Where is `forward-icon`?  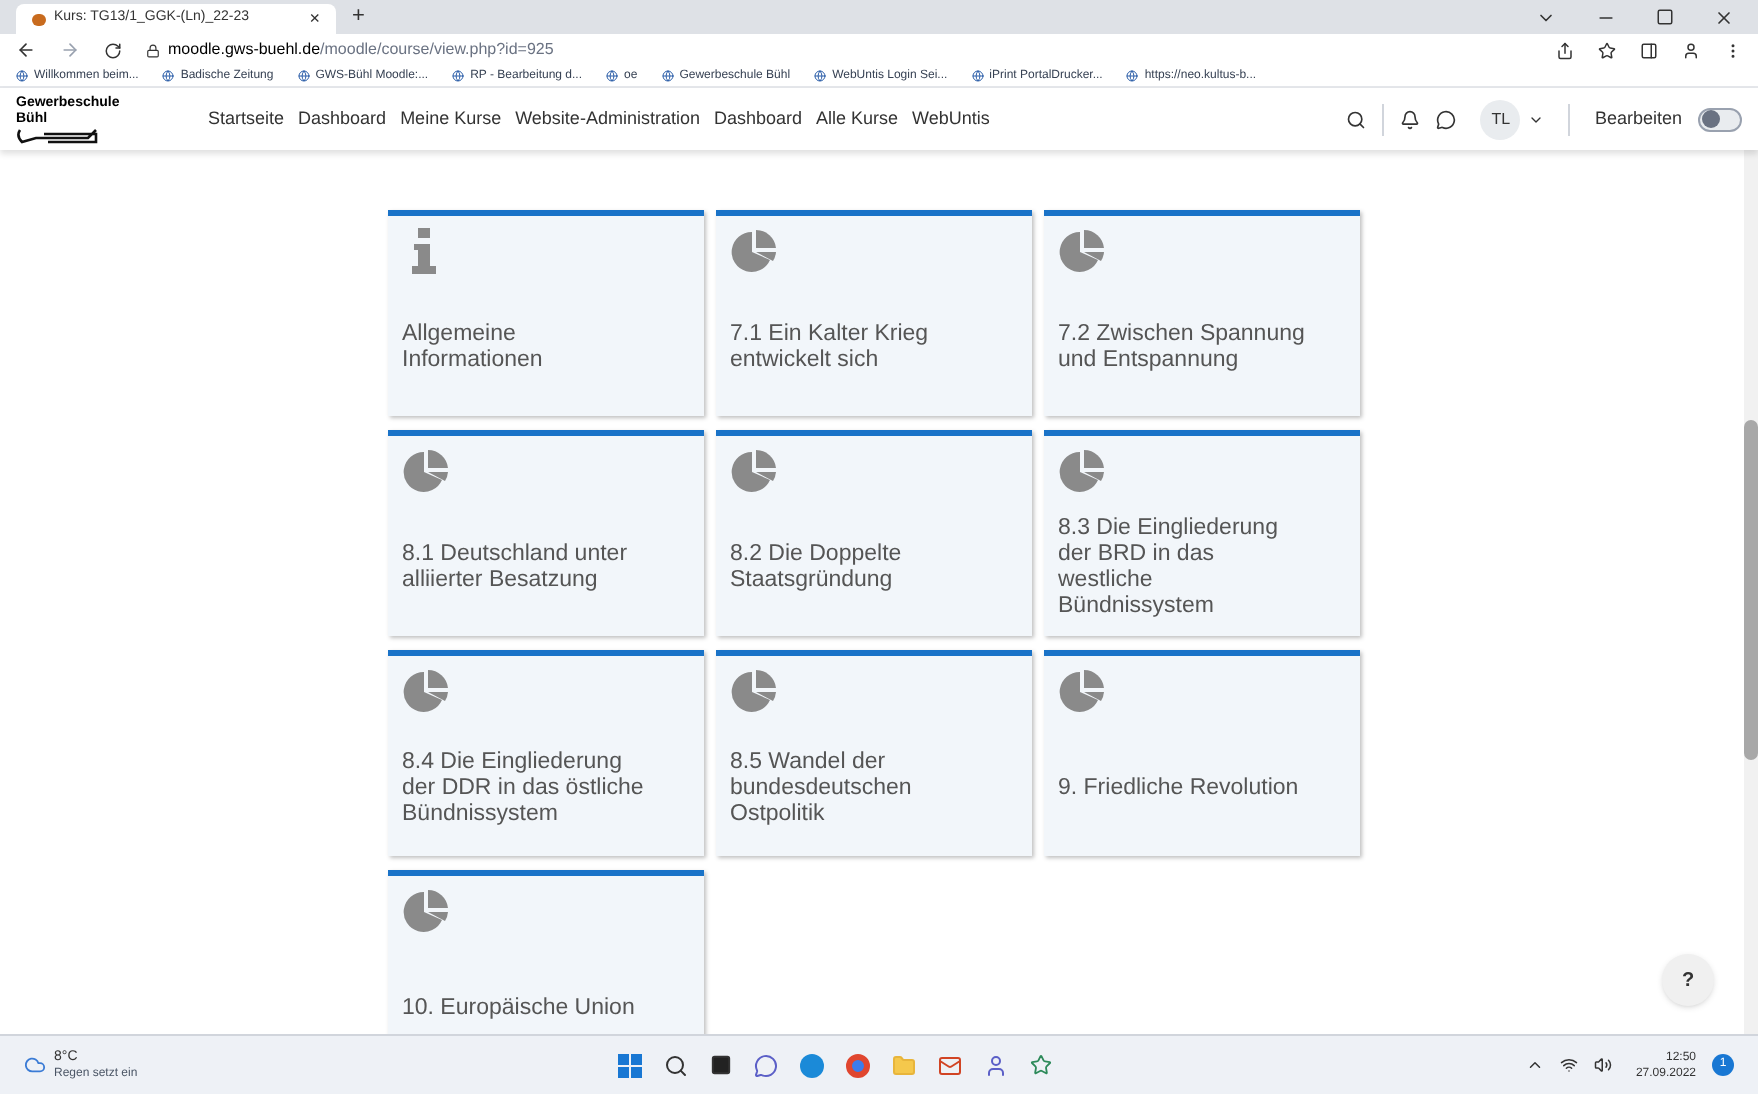
forward-icon is located at coordinates (70, 50).